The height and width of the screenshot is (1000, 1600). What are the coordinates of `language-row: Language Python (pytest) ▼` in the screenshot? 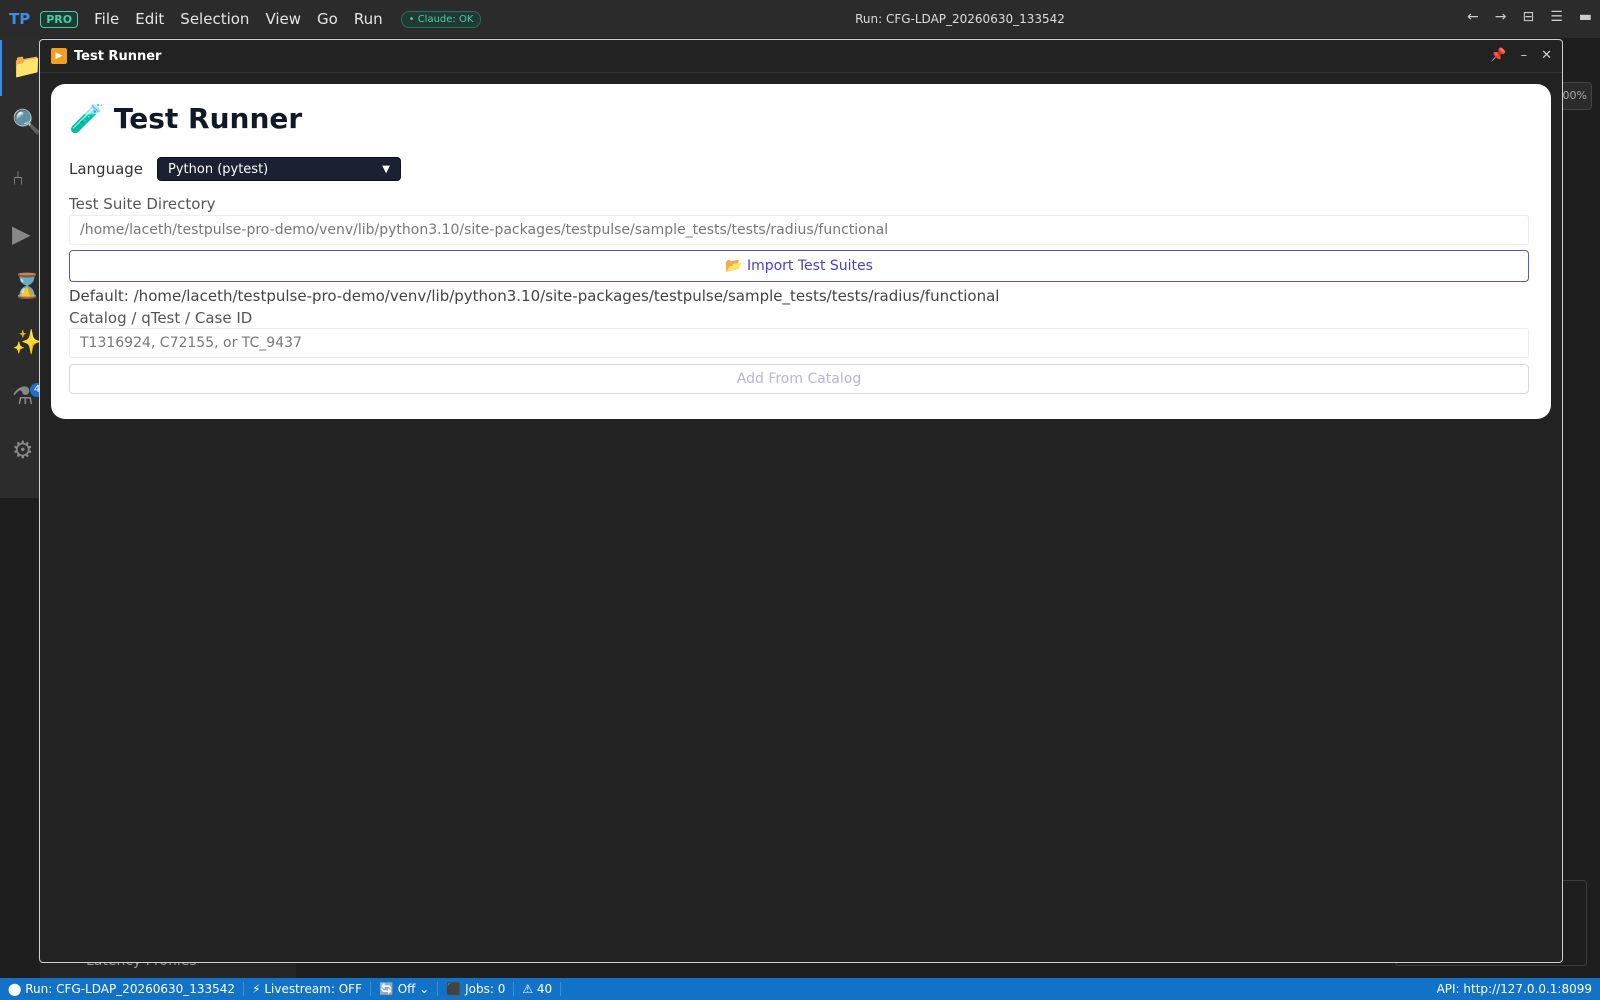 It's located at (235, 169).